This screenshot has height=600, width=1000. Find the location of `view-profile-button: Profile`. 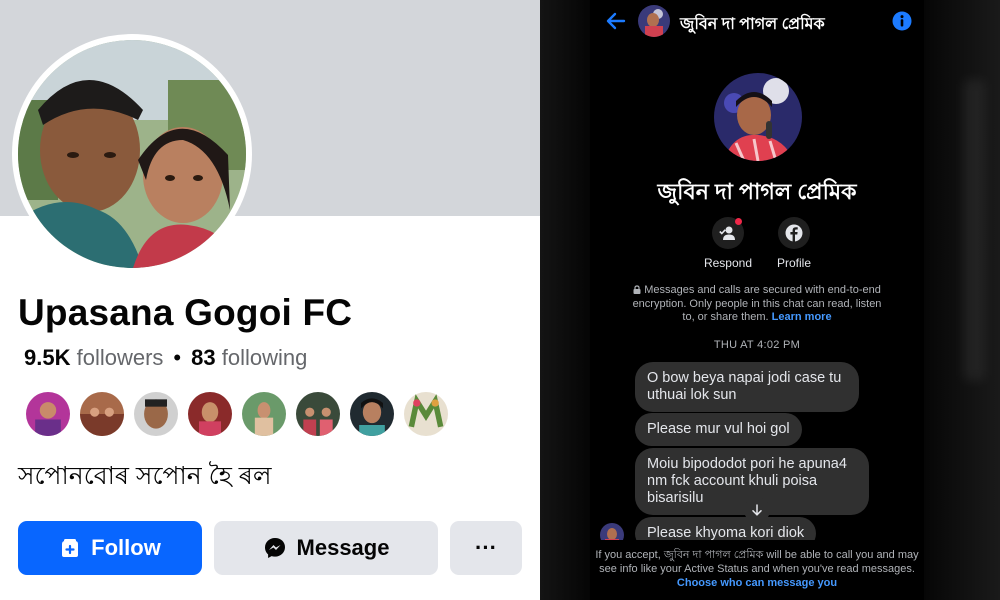

view-profile-button: Profile is located at coordinates (794, 243).